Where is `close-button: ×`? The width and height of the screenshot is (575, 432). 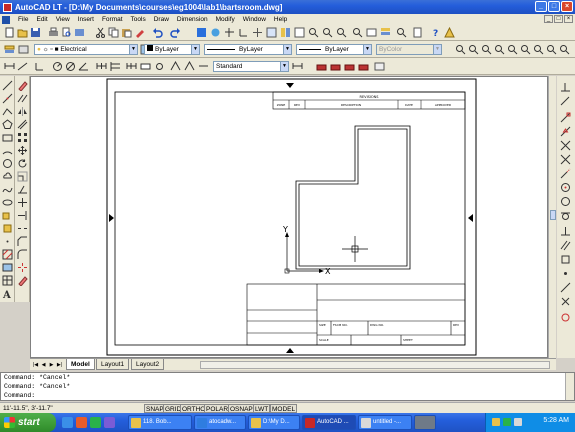 close-button: × is located at coordinates (567, 6).